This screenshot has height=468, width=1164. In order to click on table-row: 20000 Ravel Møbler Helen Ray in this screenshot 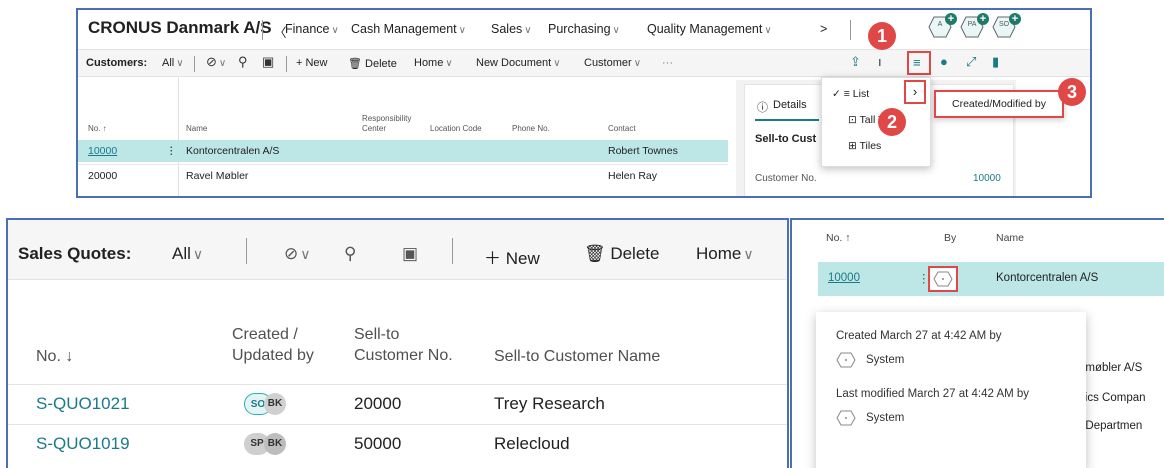, I will do `click(403, 175)`.